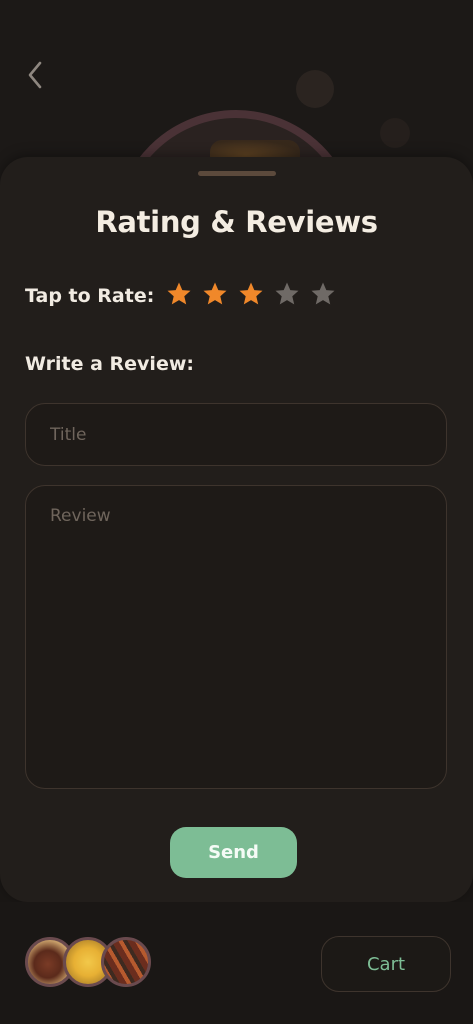 The height and width of the screenshot is (1024, 473). I want to click on back-button, so click(35, 75).